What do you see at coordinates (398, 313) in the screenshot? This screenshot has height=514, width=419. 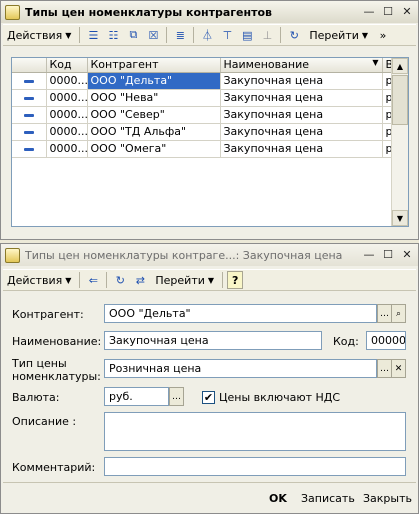 I see `contractor-open-button: ⌕` at bounding box center [398, 313].